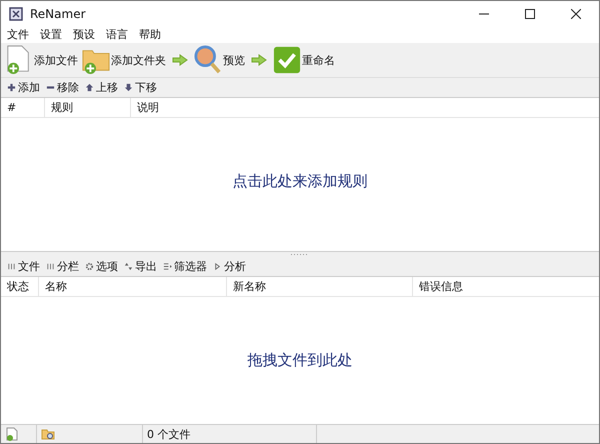  Describe the element at coordinates (140, 266) in the screenshot. I see `toolbar-button: 导出` at that location.